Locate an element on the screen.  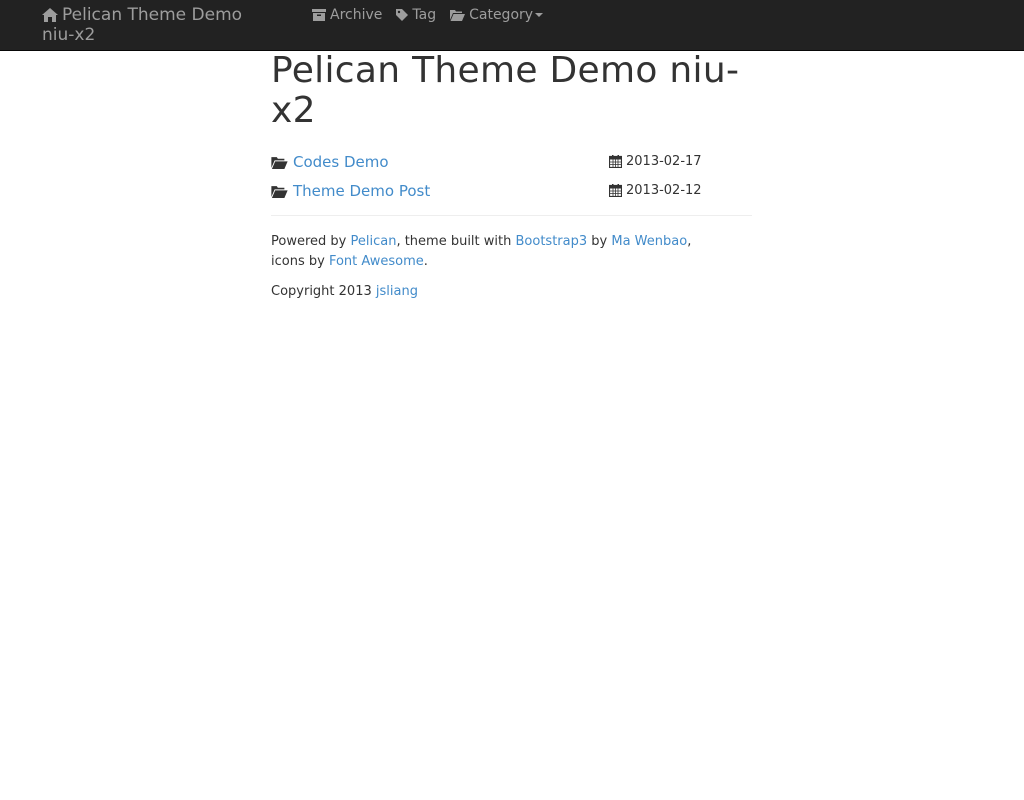
font-awesome-link: Font Awesome is located at coordinates (376, 261).